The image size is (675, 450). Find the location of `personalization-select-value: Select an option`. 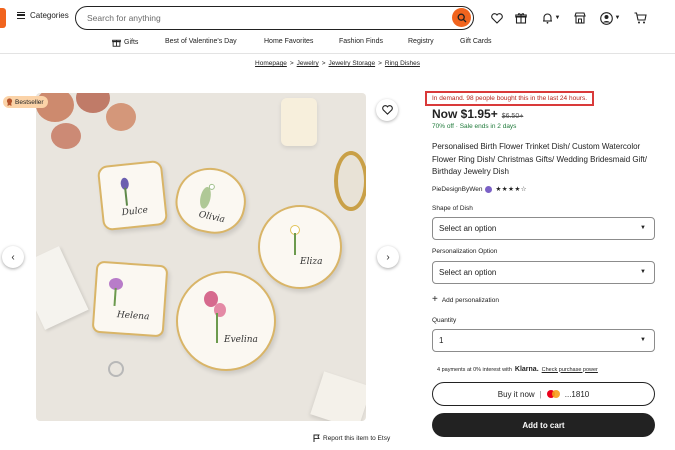

personalization-select-value: Select an option is located at coordinates (468, 272).